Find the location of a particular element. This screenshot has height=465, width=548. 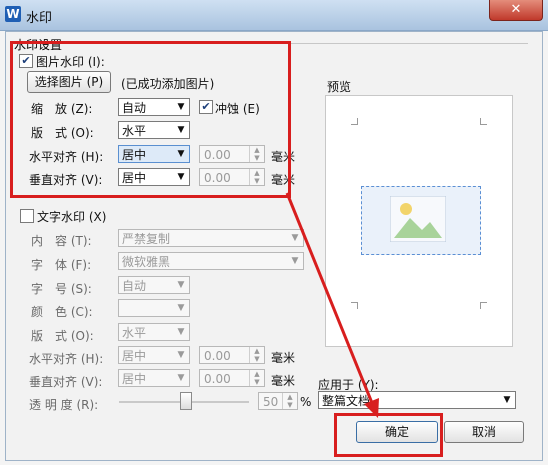

annotation-arrow is located at coordinates (332, 305).